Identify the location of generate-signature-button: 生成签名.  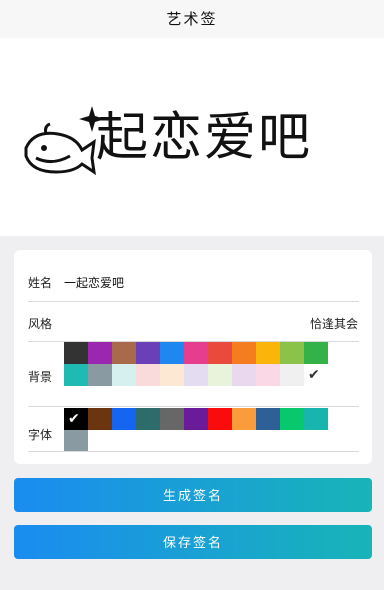
(193, 495).